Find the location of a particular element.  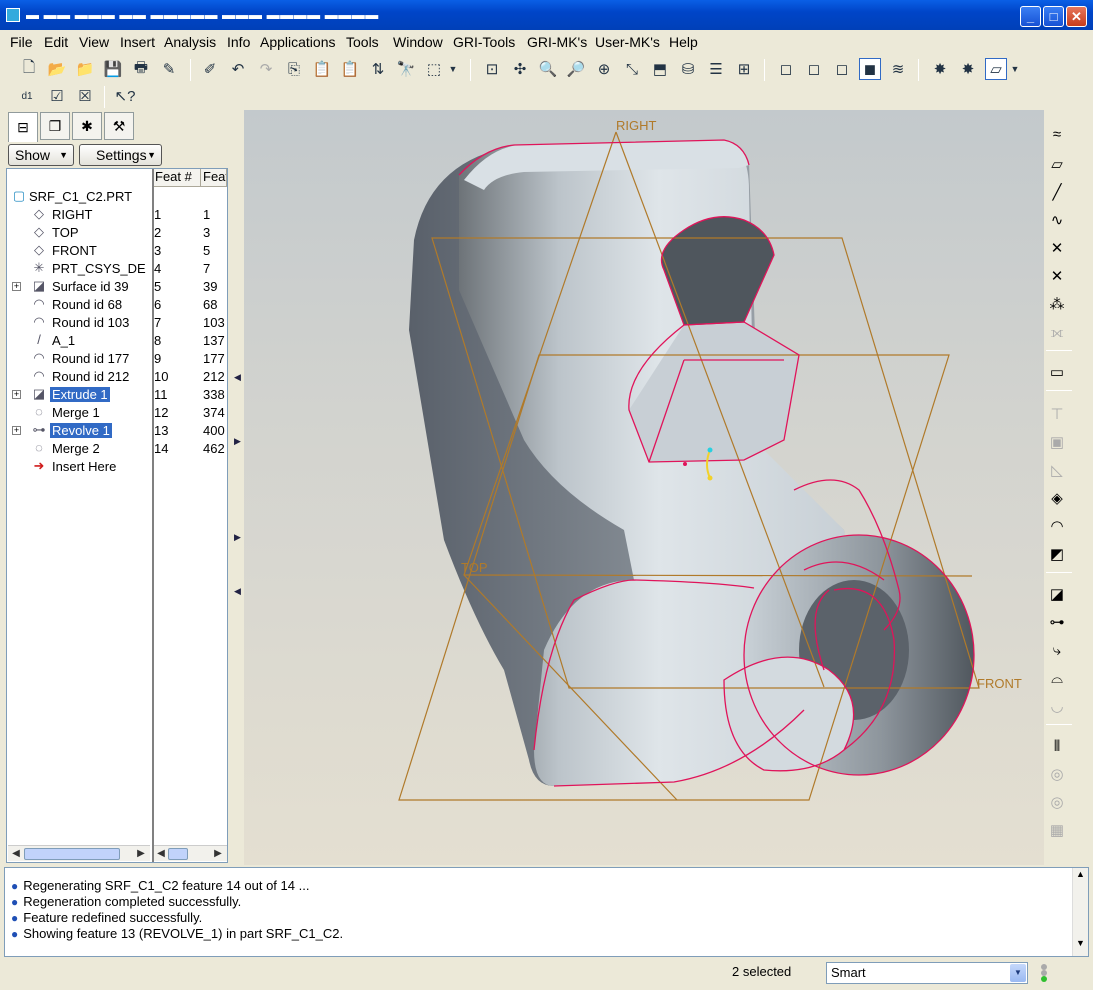

tree-hscroll: ◀ ▶ is located at coordinates (79, 853).